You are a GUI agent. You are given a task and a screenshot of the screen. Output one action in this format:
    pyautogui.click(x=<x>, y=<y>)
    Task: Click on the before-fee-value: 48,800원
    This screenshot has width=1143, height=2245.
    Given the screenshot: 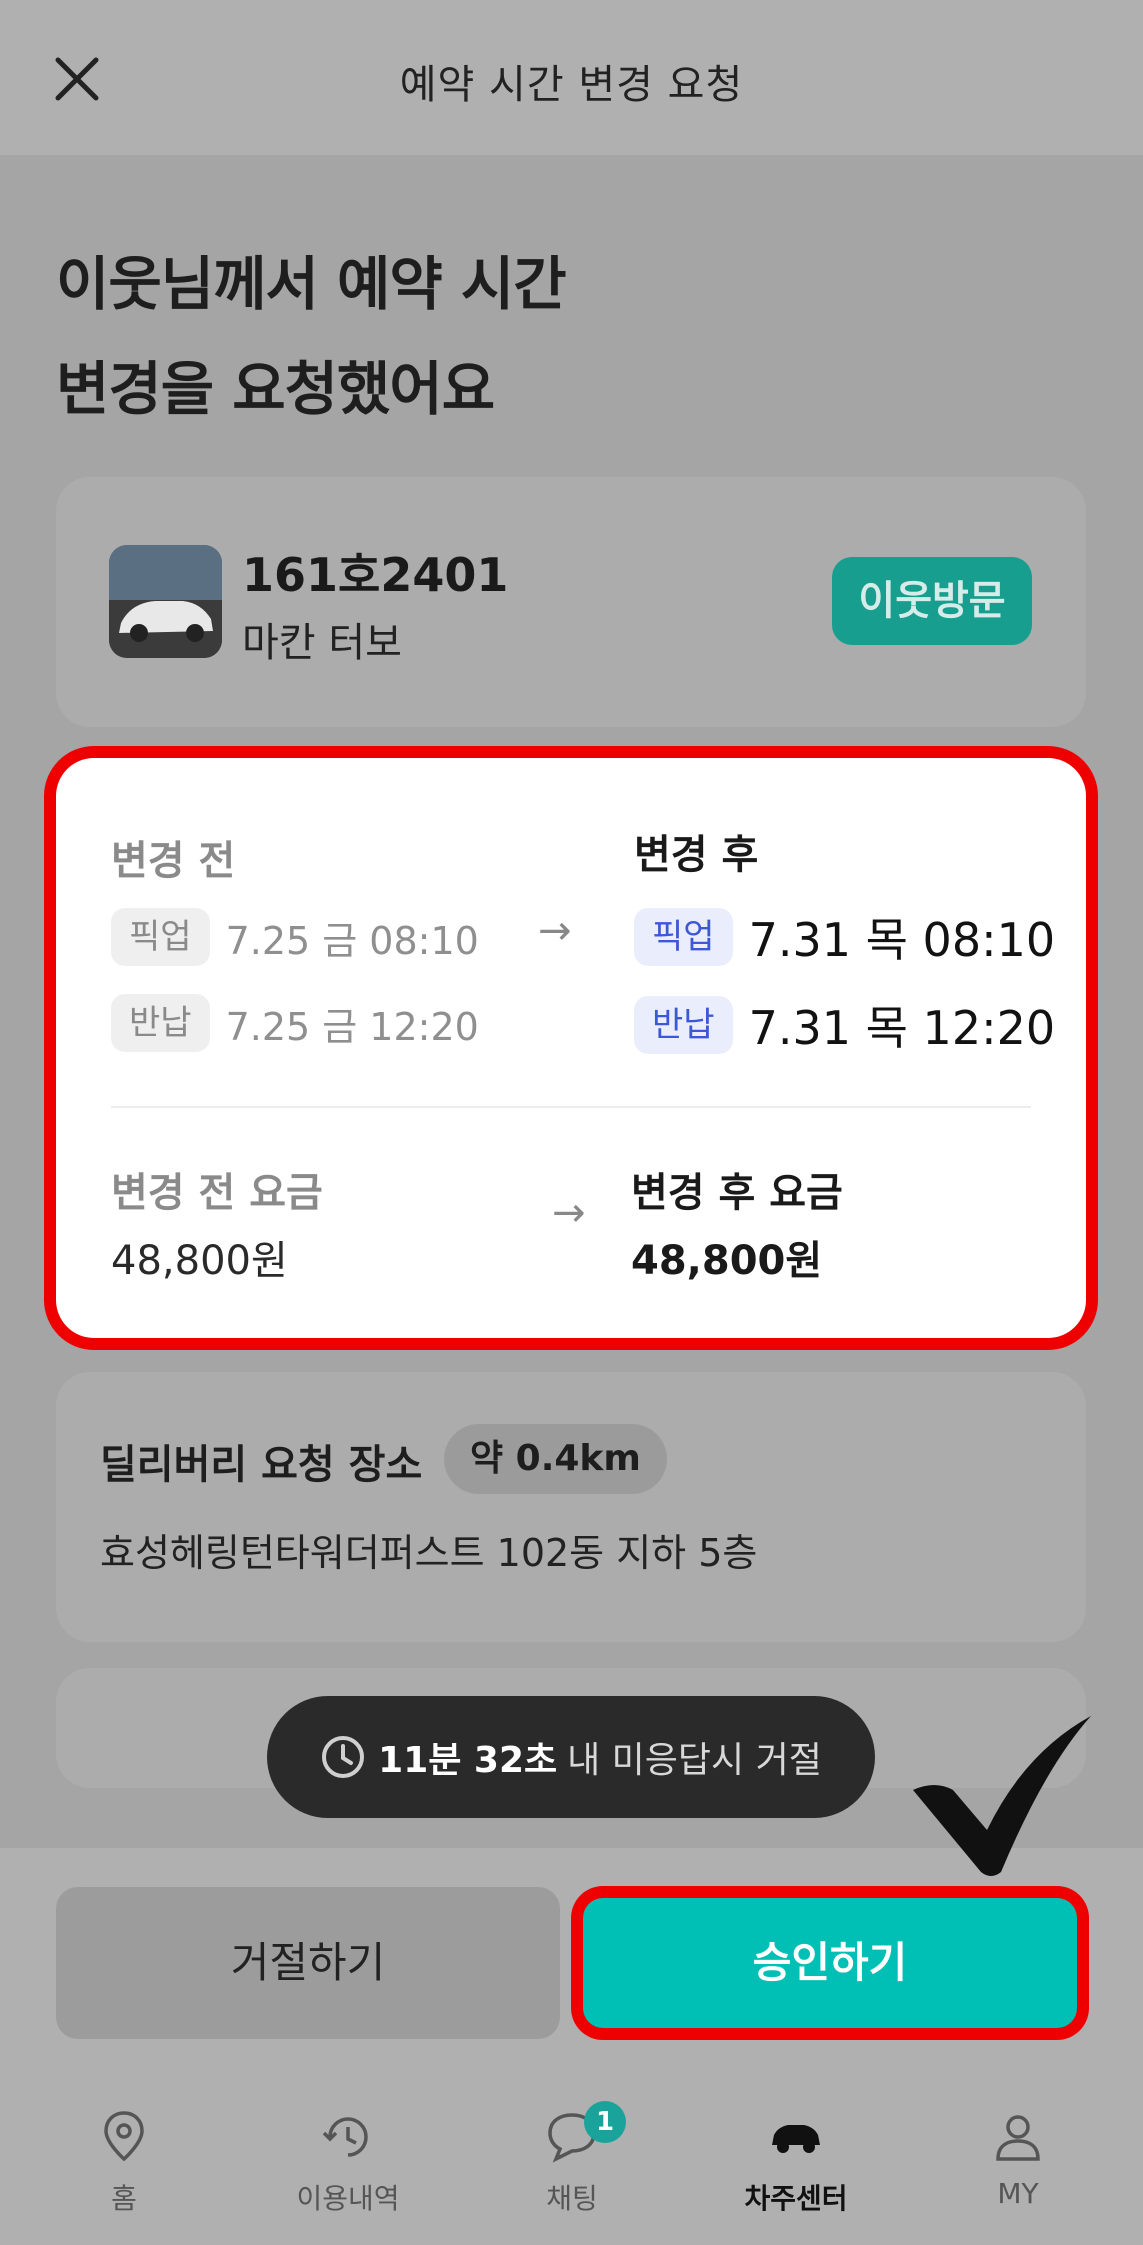 What is the action you would take?
    pyautogui.click(x=199, y=1261)
    